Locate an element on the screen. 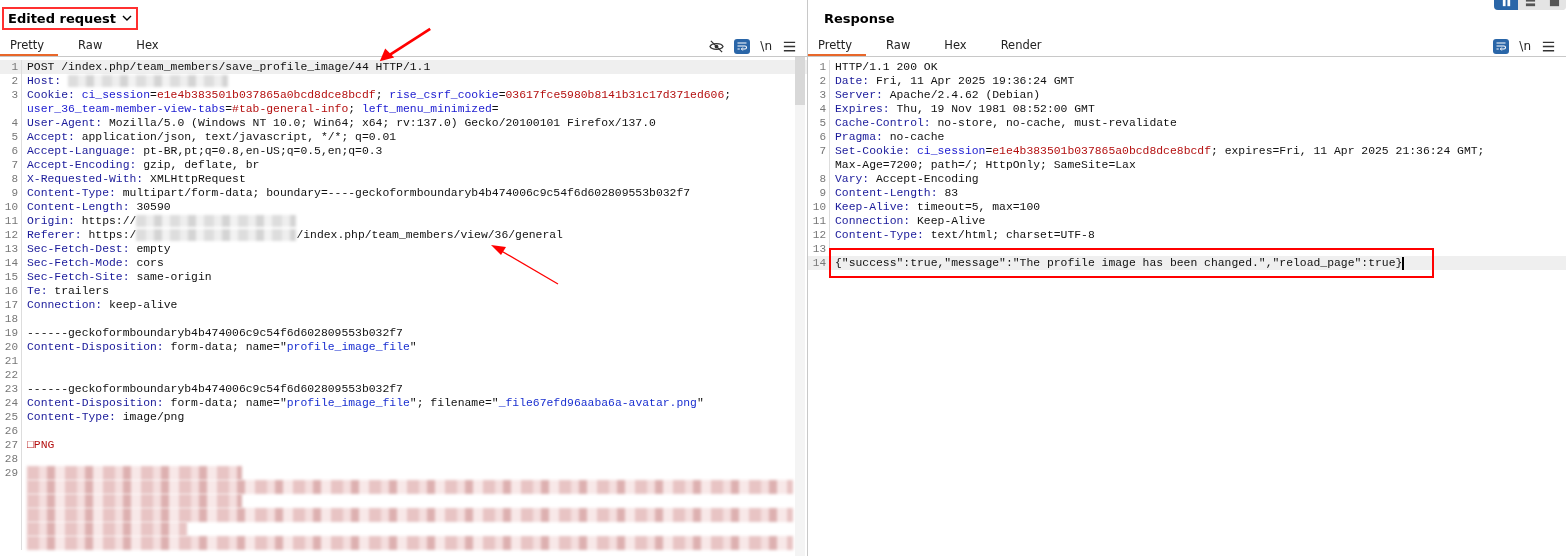  line-number: 28 is located at coordinates (11, 459).